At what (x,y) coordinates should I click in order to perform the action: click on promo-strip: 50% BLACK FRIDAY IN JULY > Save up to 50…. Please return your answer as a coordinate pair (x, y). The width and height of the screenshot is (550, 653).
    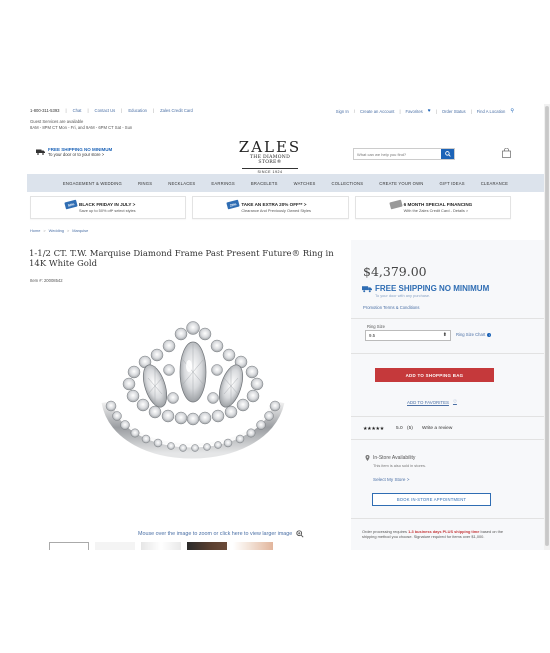
    Looking at the image, I should click on (270, 207).